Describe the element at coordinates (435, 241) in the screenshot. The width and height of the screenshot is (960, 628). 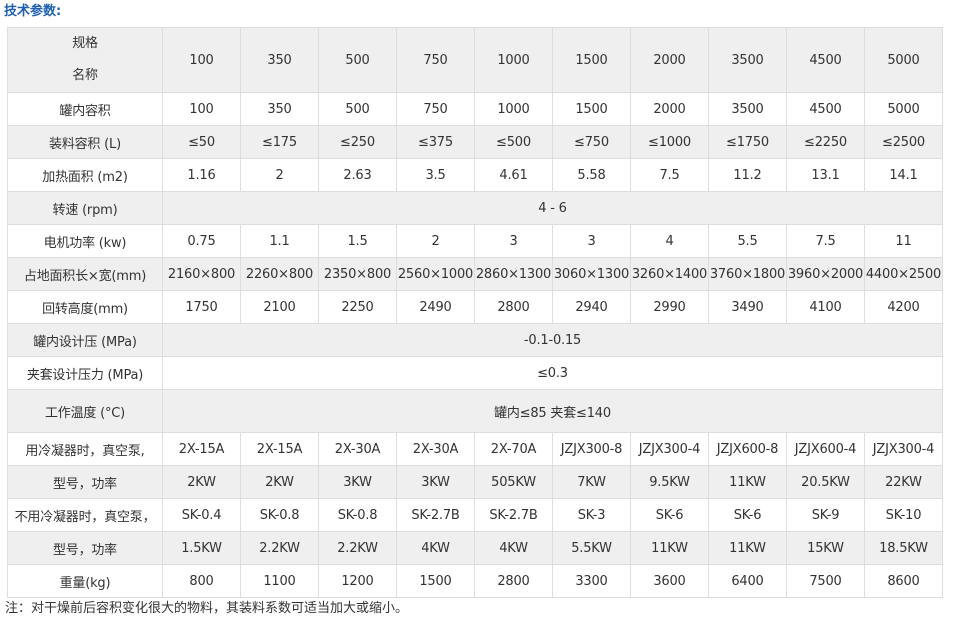
I see `value-cell: 2` at that location.